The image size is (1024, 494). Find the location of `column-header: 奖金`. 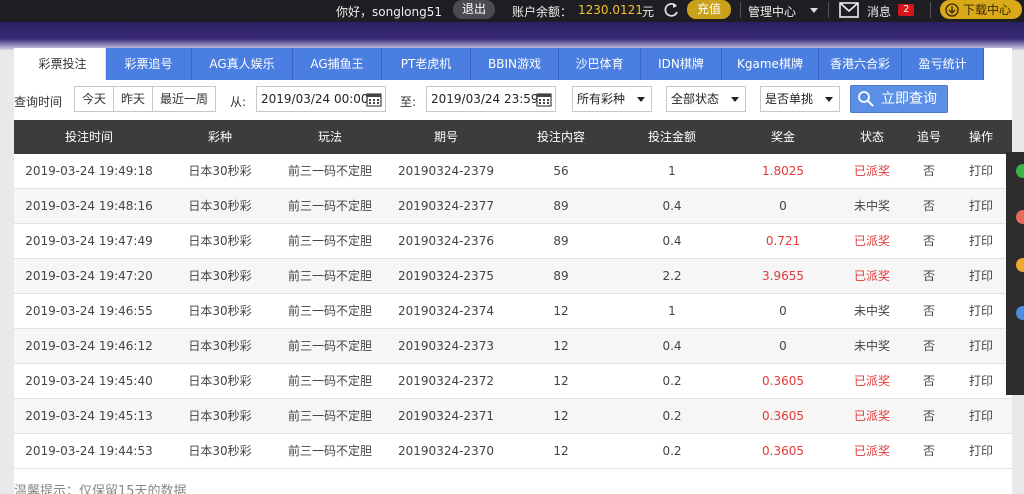

column-header: 奖金 is located at coordinates (782, 137).